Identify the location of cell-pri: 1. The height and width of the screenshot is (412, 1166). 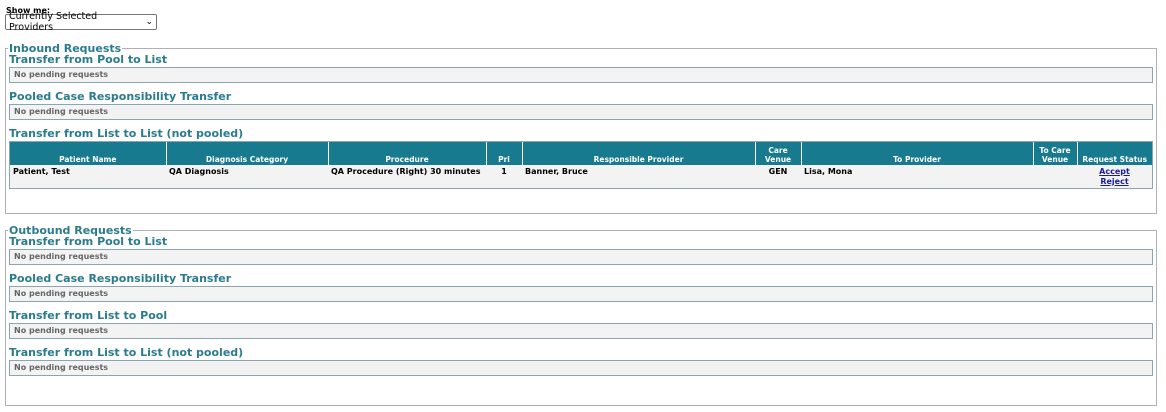
(504, 171).